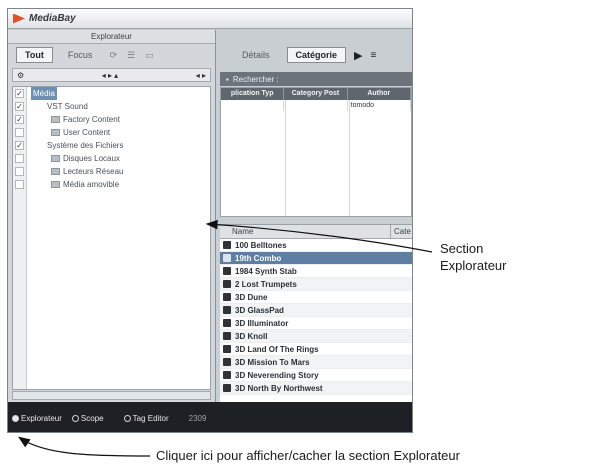 The width and height of the screenshot is (593, 473). Describe the element at coordinates (258, 258) in the screenshot. I see `result-name: 19th Combo` at that location.